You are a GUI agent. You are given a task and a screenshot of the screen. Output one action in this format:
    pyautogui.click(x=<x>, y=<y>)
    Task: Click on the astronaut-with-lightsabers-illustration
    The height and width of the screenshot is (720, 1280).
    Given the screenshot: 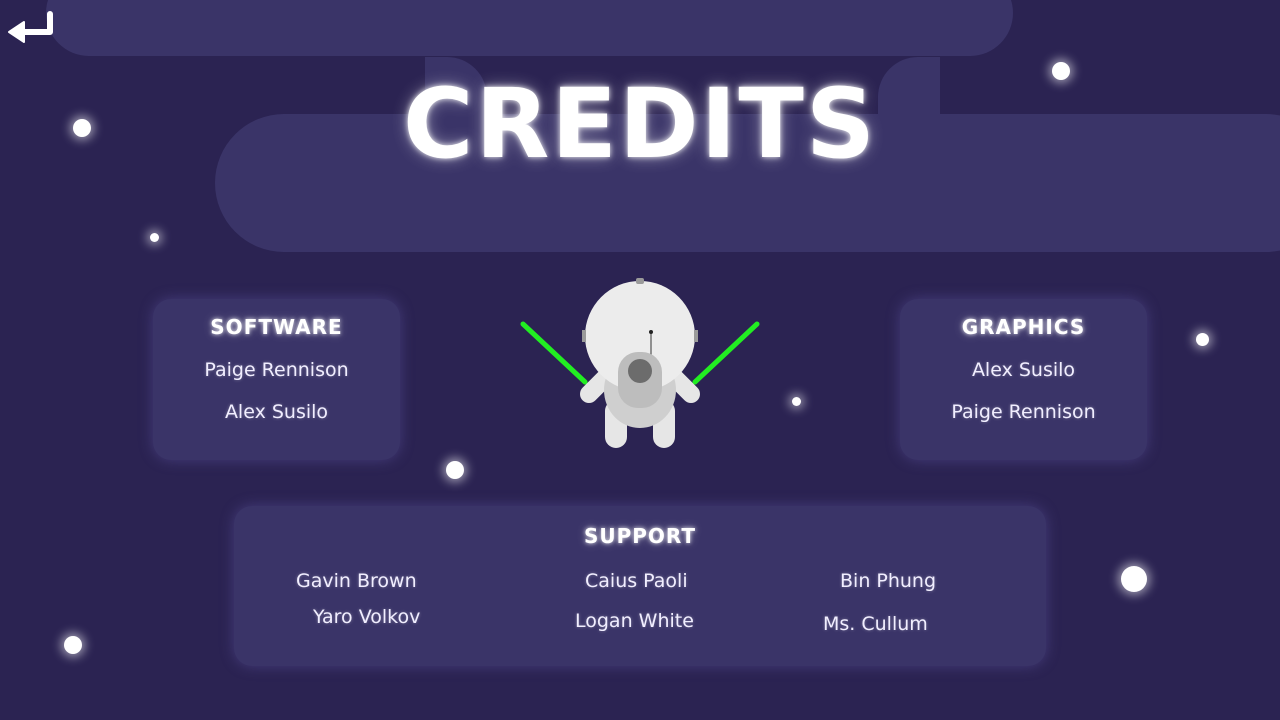 What is the action you would take?
    pyautogui.click(x=640, y=363)
    